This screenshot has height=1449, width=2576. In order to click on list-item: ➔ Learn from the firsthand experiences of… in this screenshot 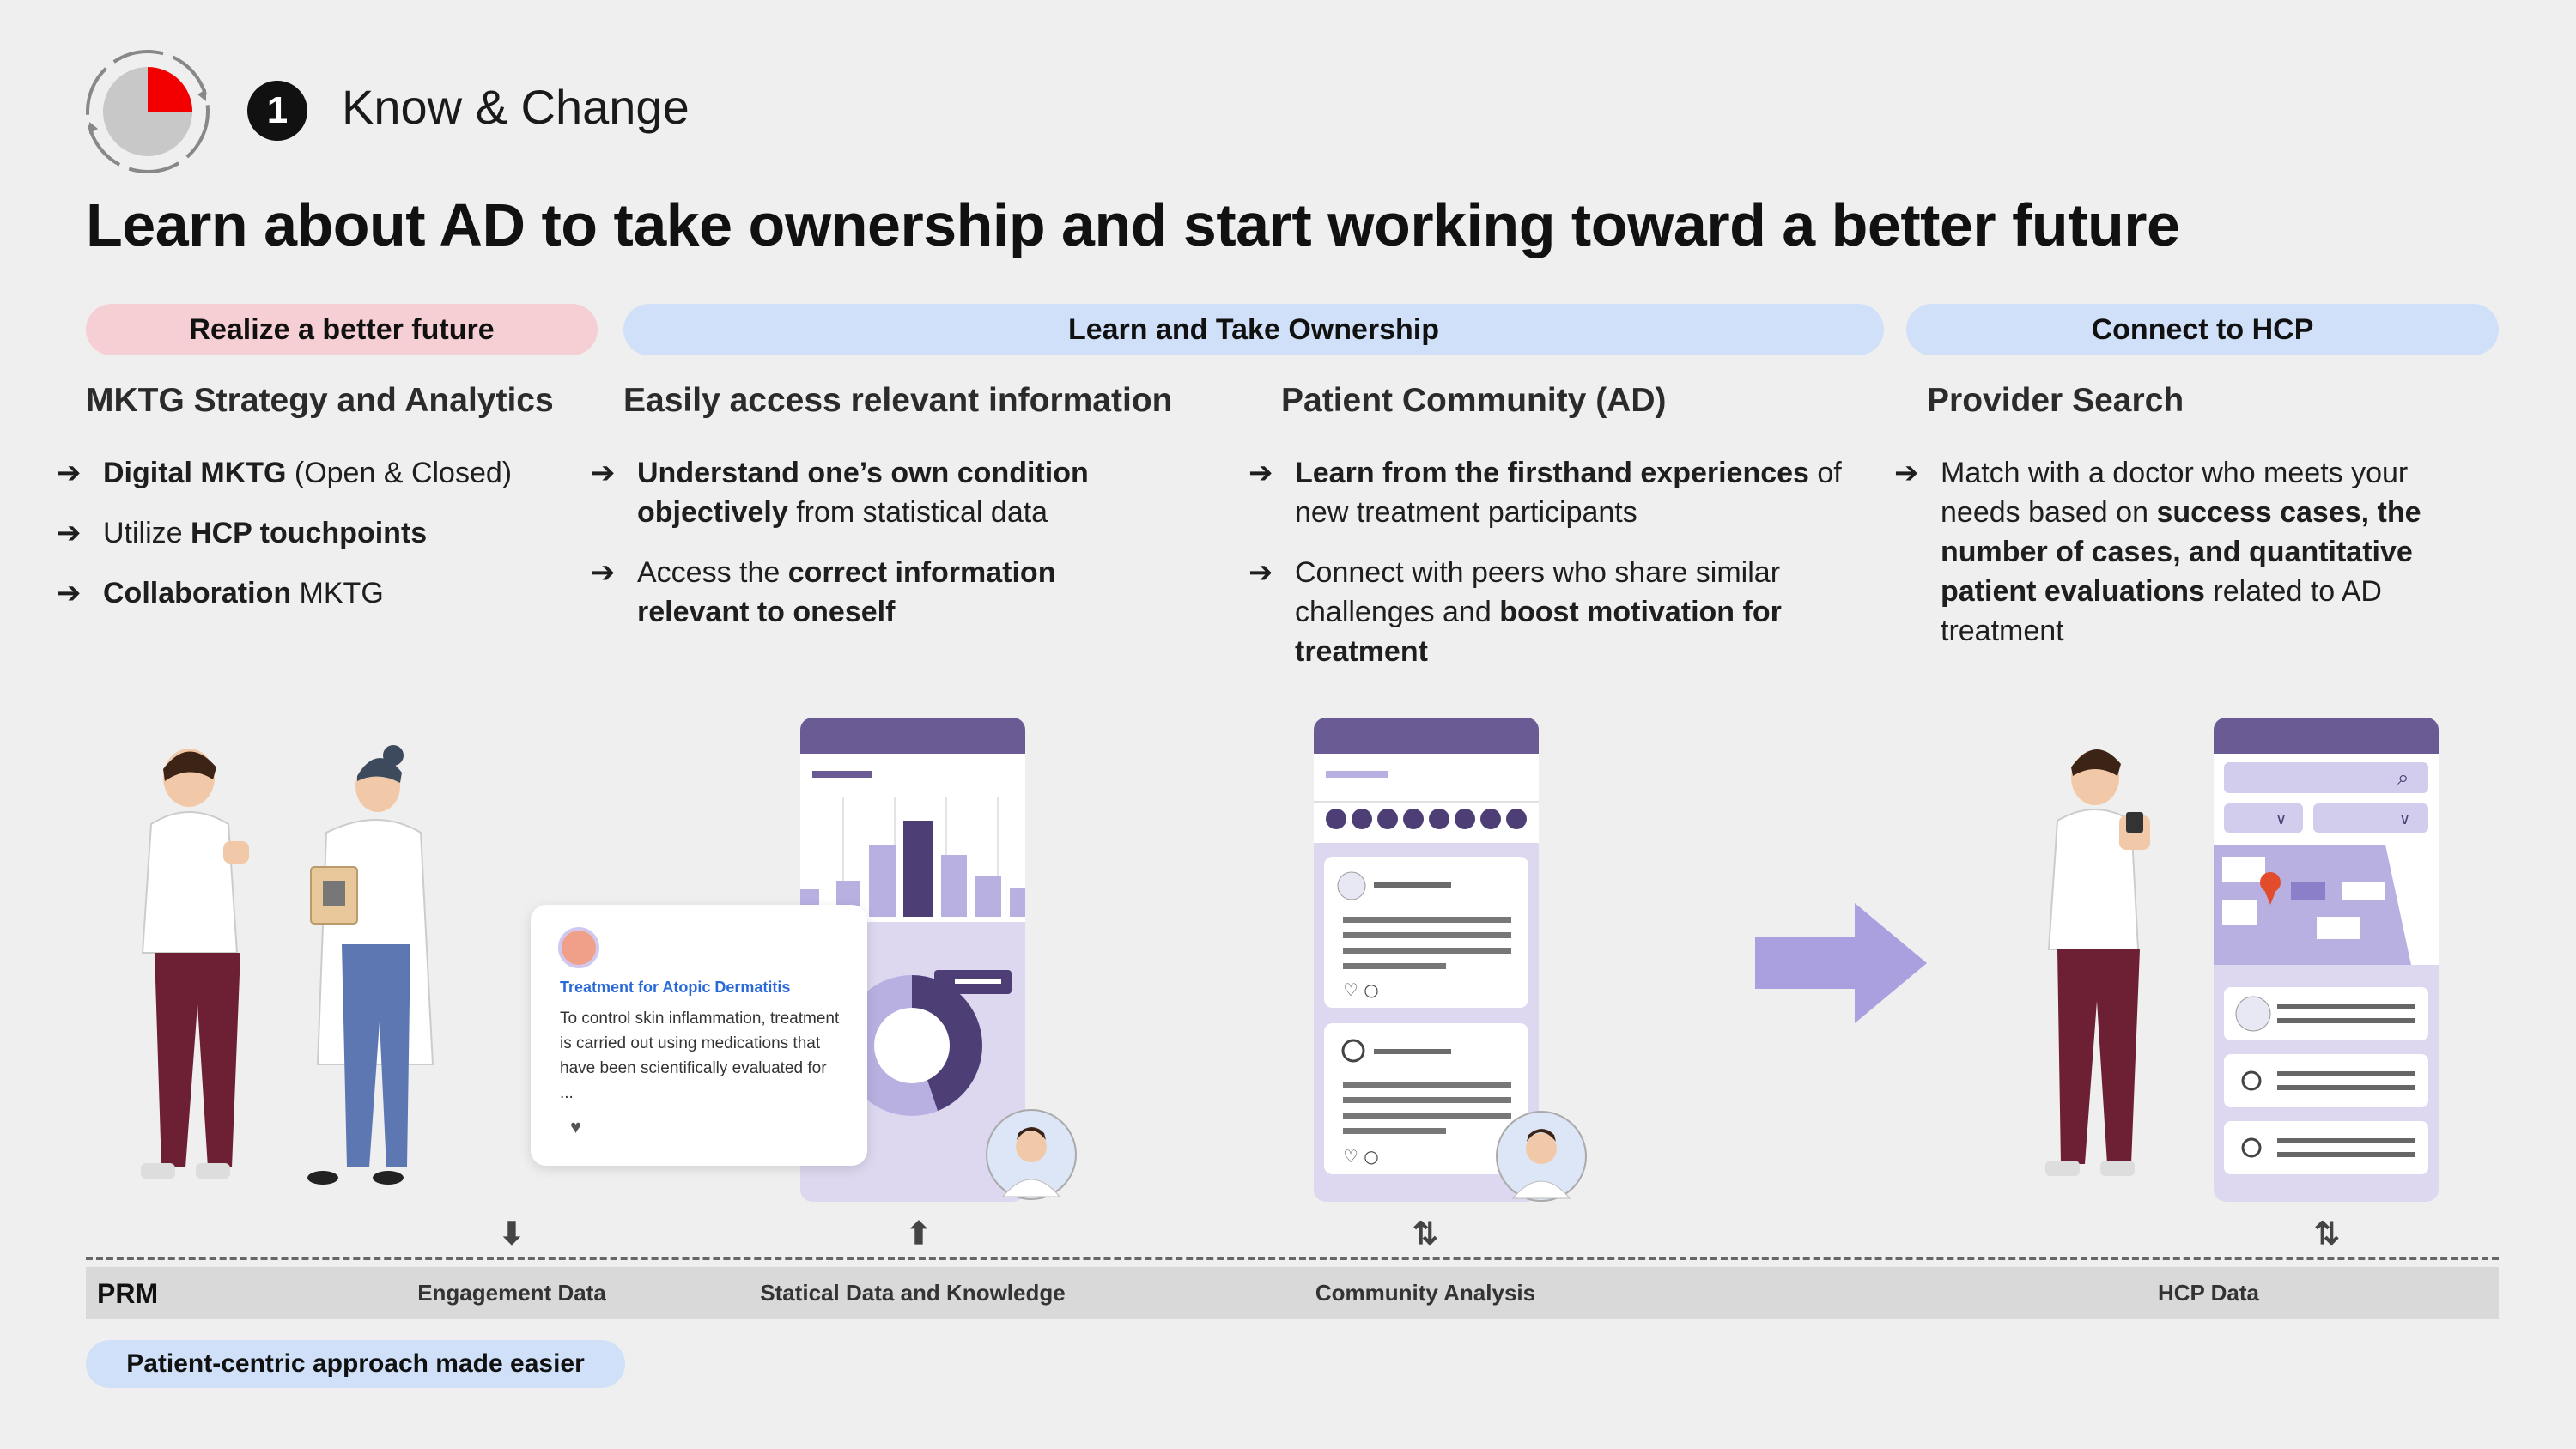, I will do `click(1550, 492)`.